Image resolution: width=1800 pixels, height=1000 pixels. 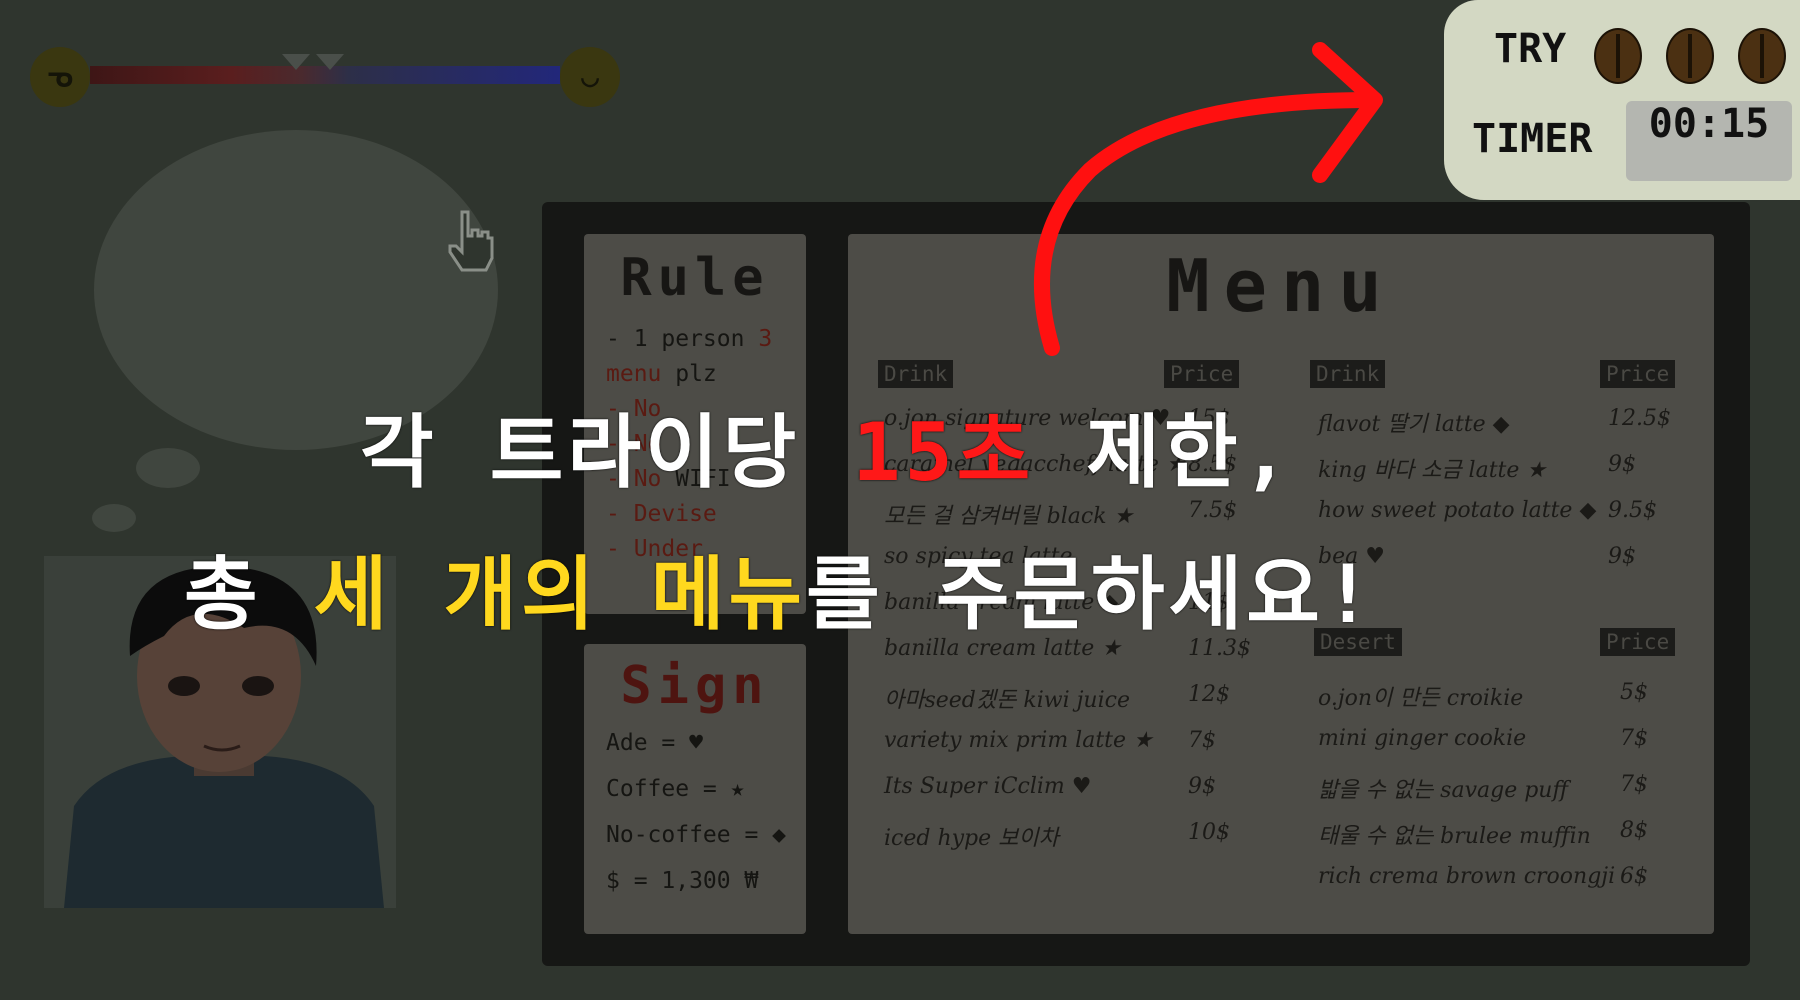 I want to click on caption-line-2: 총 세 개의 메뉴를 주문하세요!, so click(x=780, y=588).